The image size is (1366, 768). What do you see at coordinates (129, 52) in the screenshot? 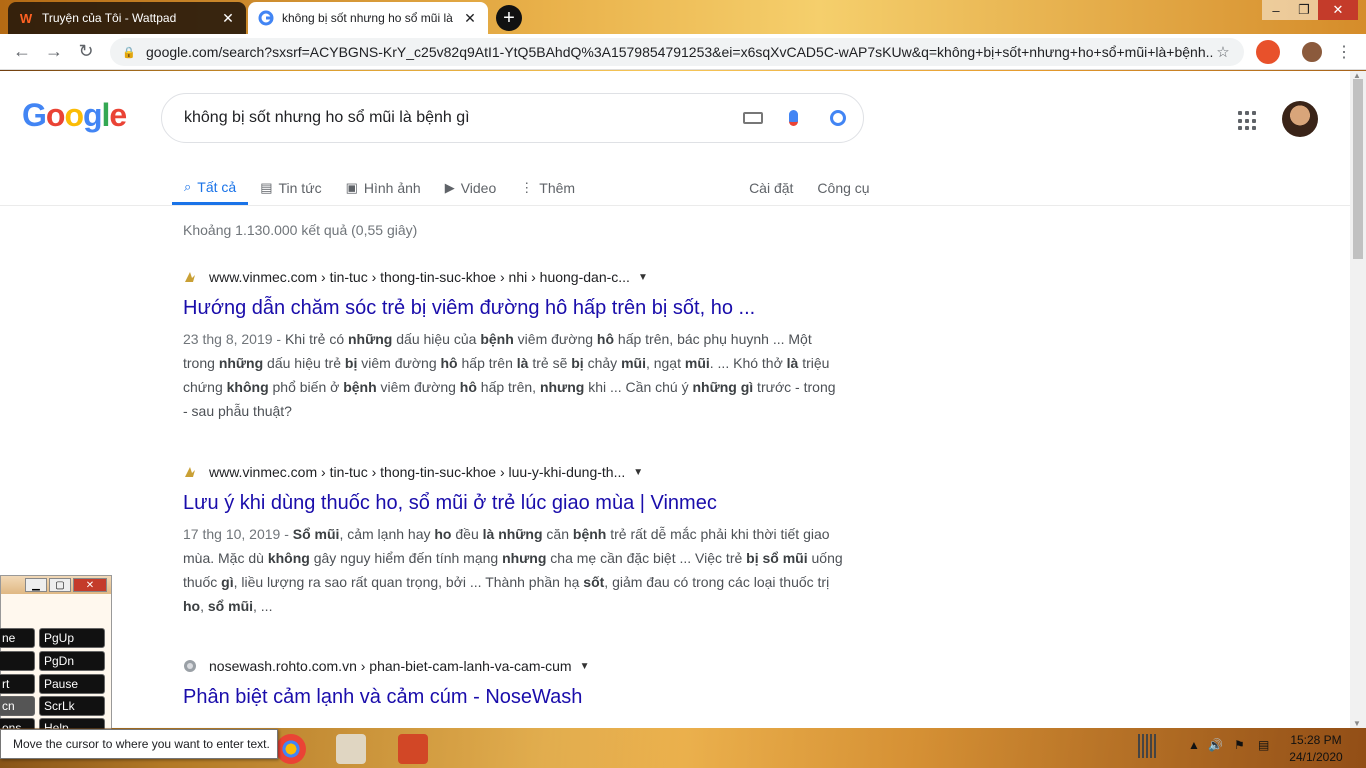
I see `lock-icon: 🔒` at bounding box center [129, 52].